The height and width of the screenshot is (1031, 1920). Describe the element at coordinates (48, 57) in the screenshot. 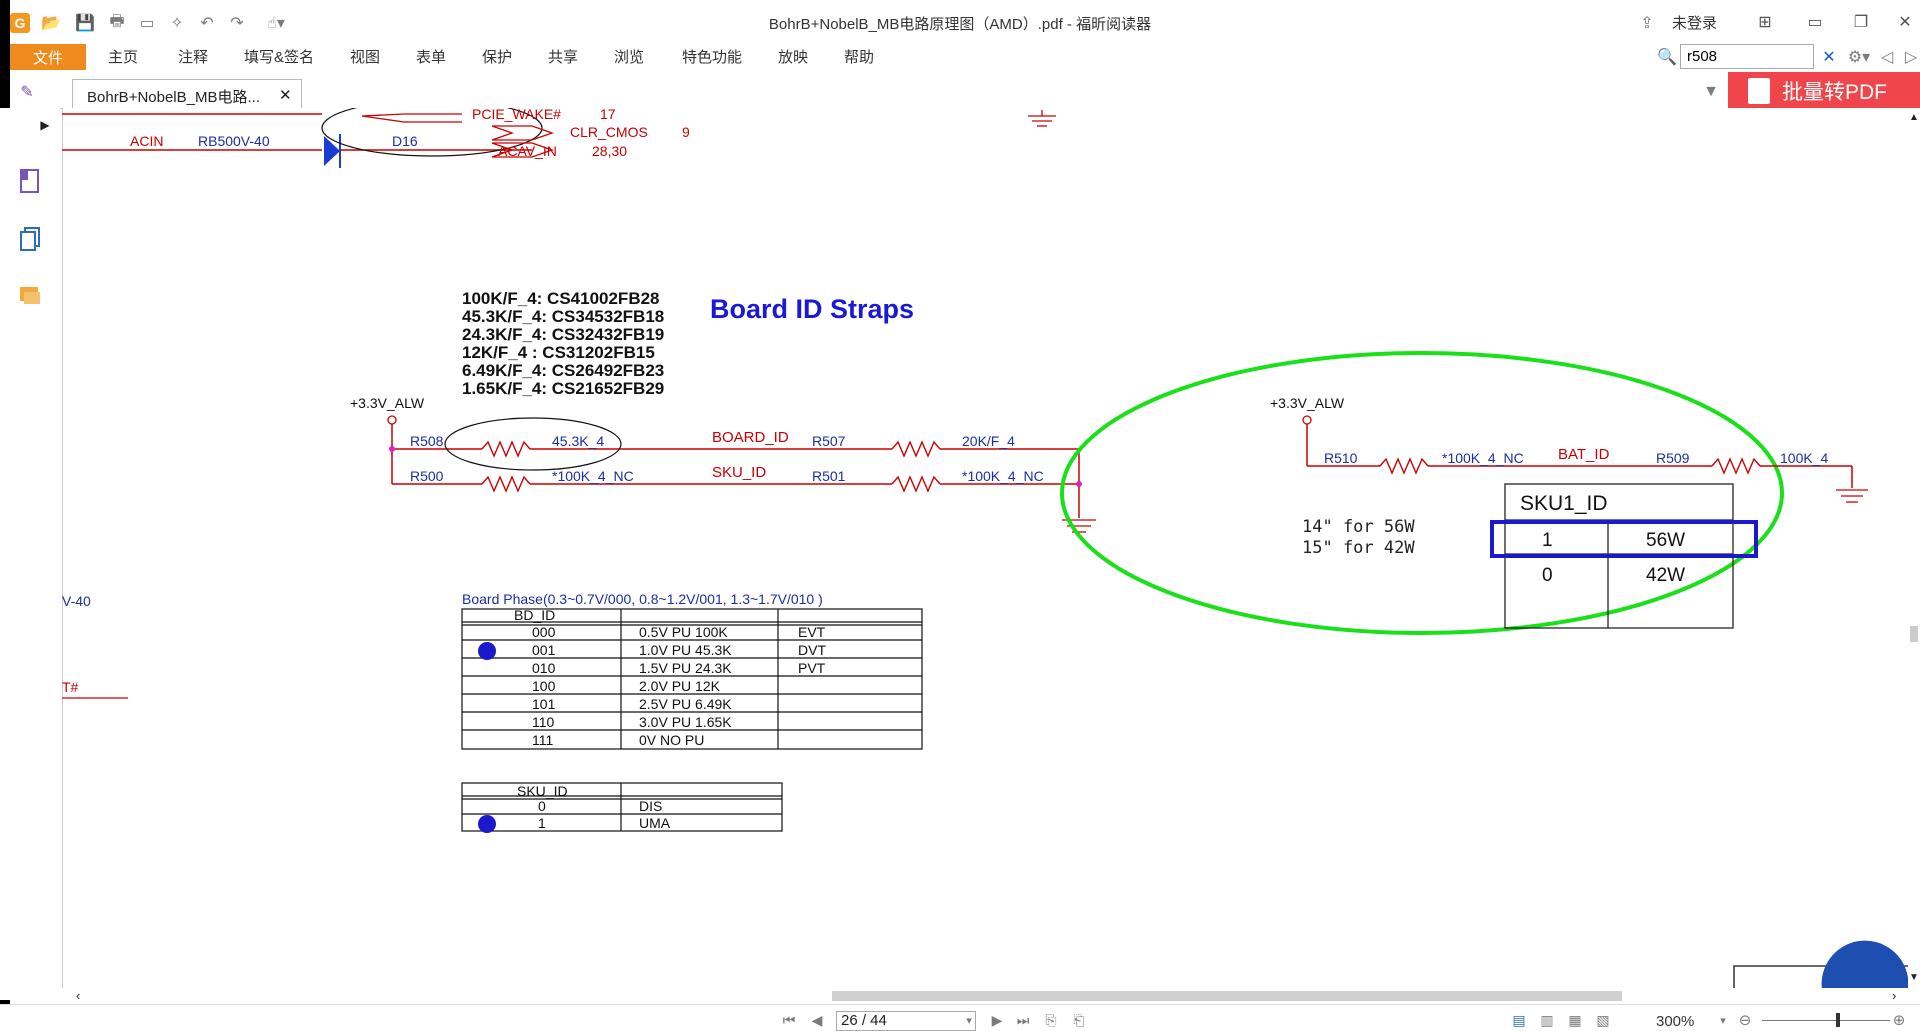

I see `menu-file: 文件` at that location.